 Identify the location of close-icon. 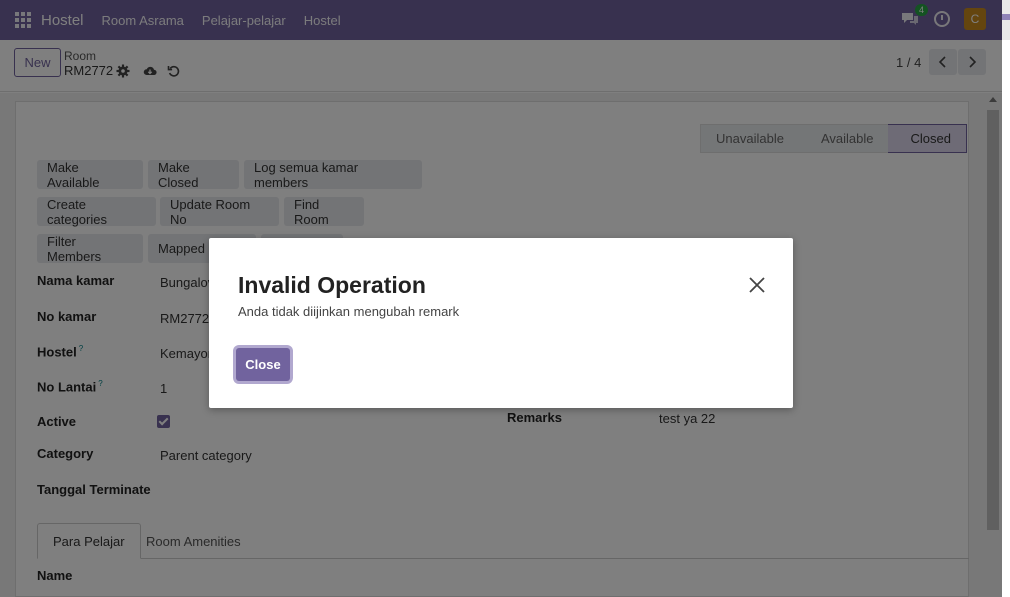
(757, 285).